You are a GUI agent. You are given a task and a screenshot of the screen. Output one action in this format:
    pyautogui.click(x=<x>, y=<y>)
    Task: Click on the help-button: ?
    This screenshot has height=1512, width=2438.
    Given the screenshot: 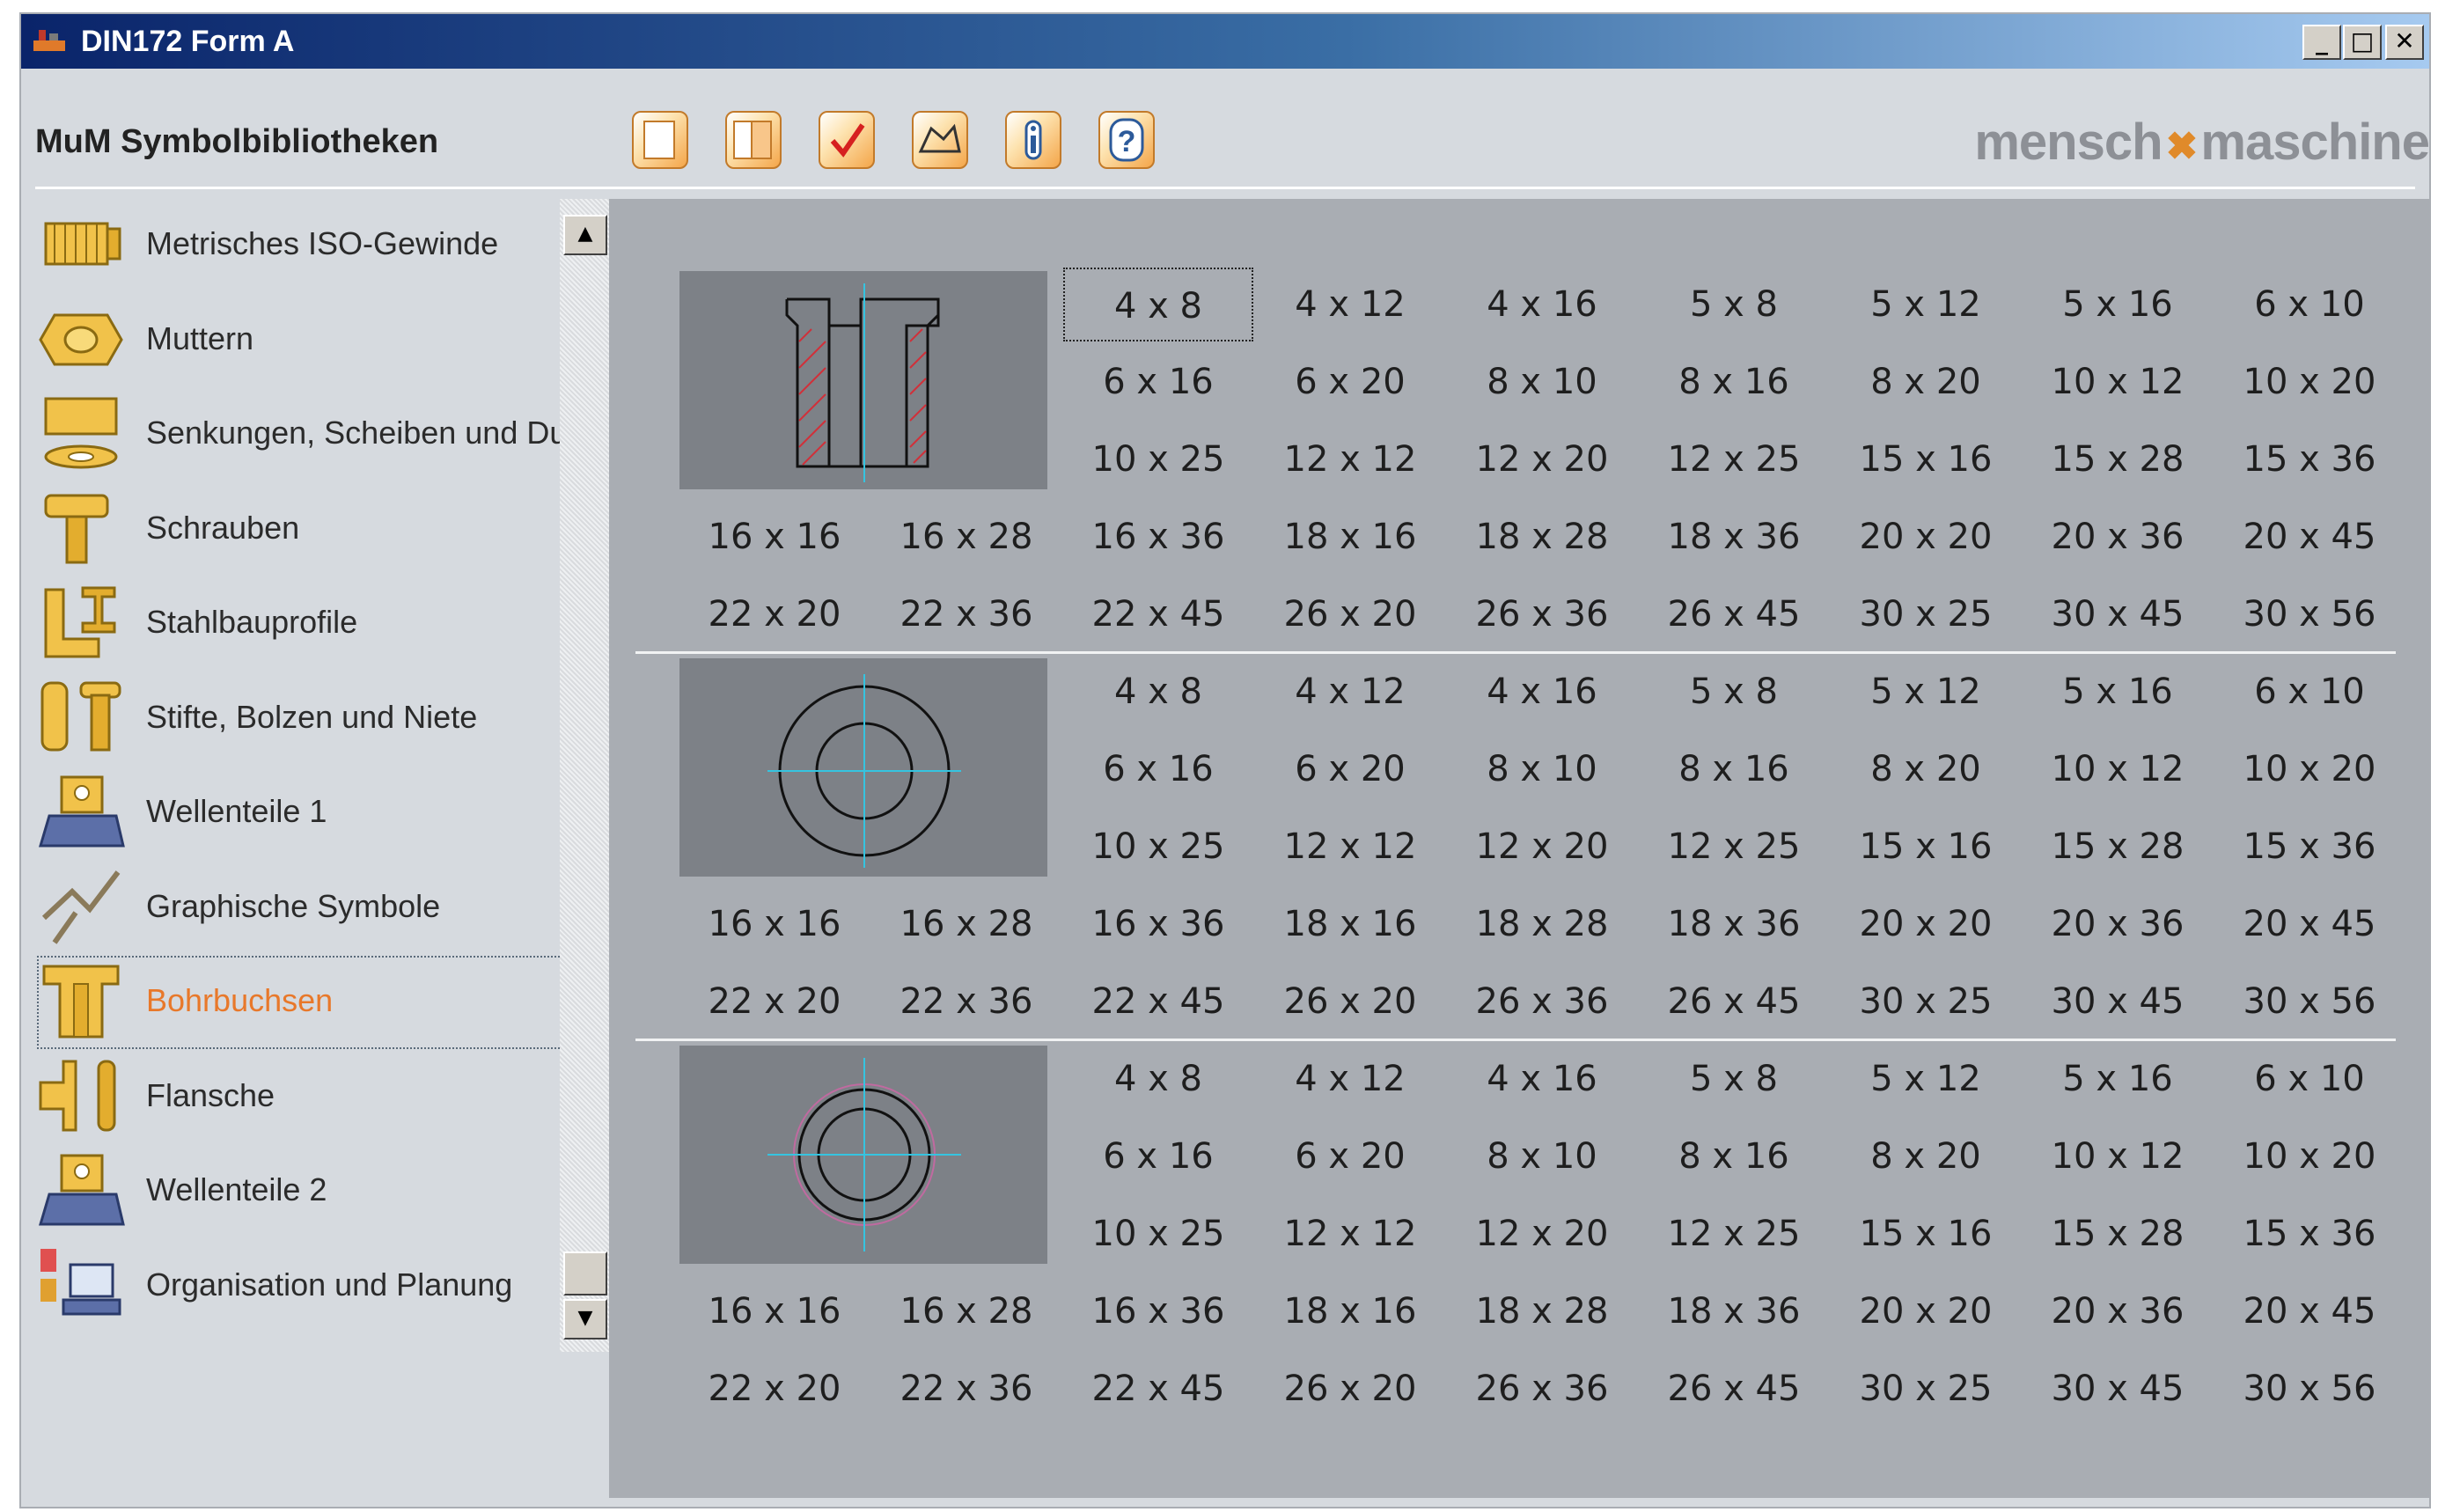 What is the action you would take?
    pyautogui.click(x=1126, y=140)
    